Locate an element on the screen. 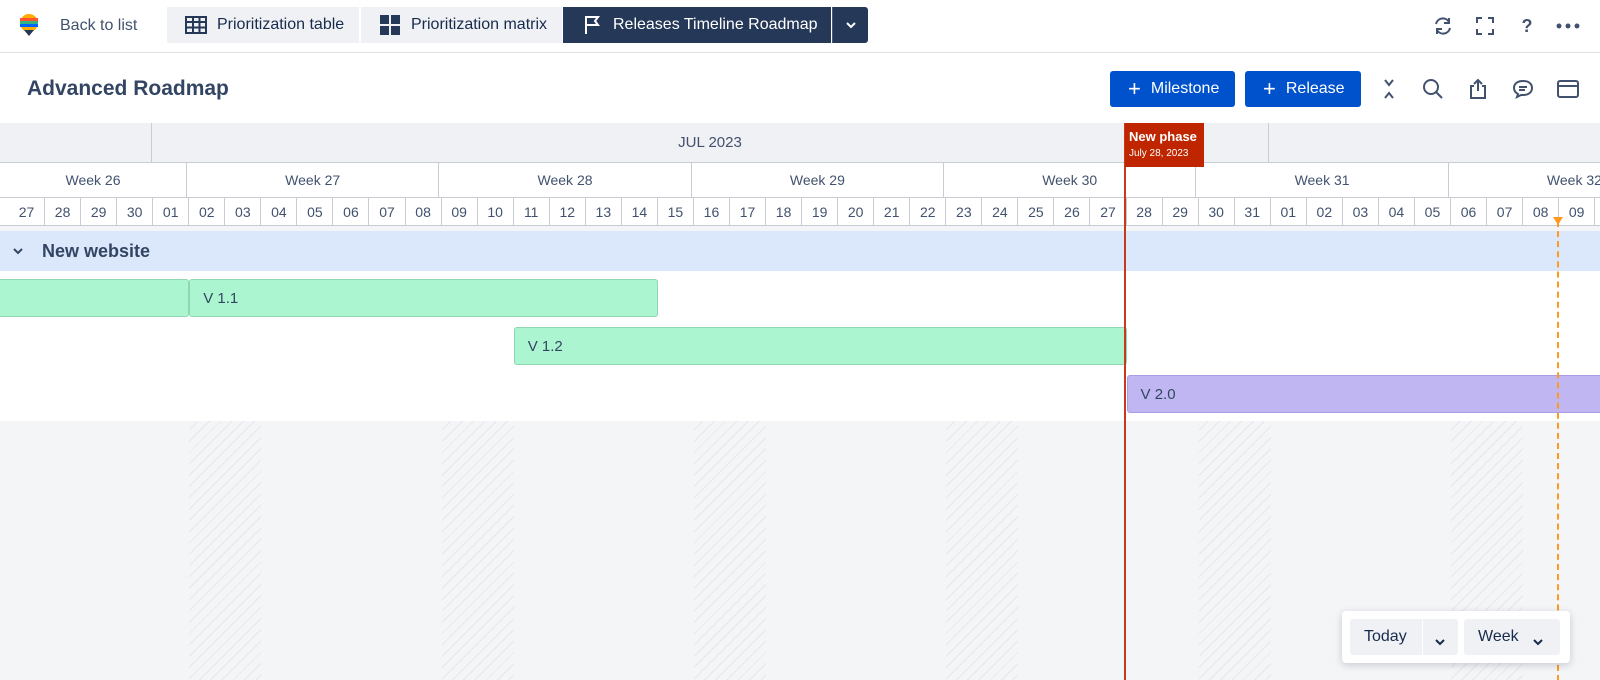 Image resolution: width=1600 pixels, height=680 pixels. release-bar: V 1.1 is located at coordinates (423, 298).